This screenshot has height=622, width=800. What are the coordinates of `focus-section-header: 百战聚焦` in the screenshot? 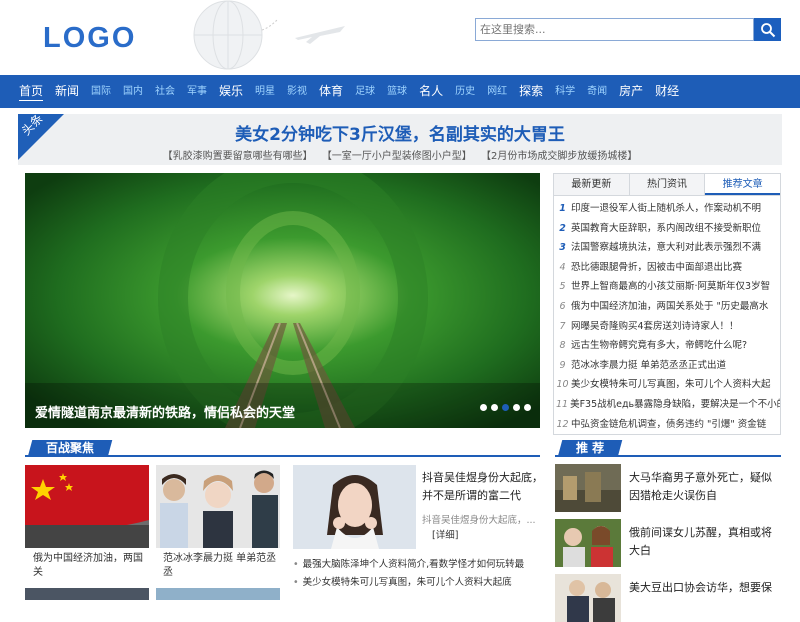 It's located at (282, 448).